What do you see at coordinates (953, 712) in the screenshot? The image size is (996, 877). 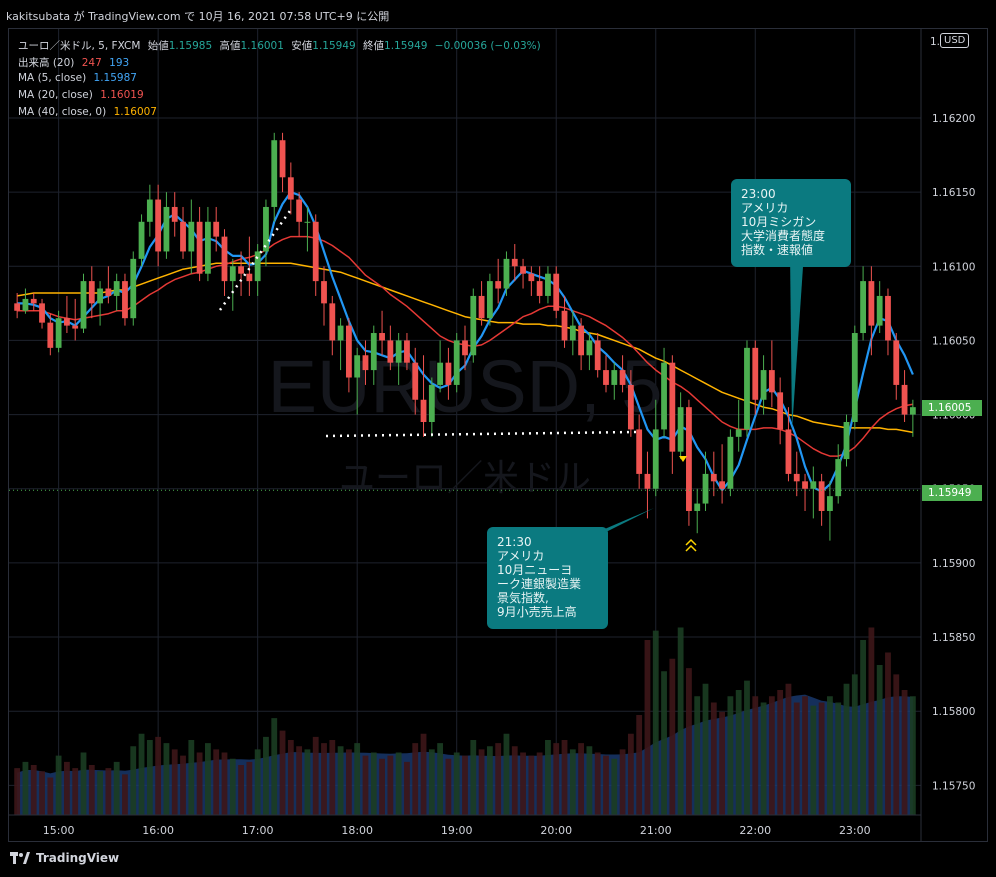 I see `price-tick-label: 1.15800` at bounding box center [953, 712].